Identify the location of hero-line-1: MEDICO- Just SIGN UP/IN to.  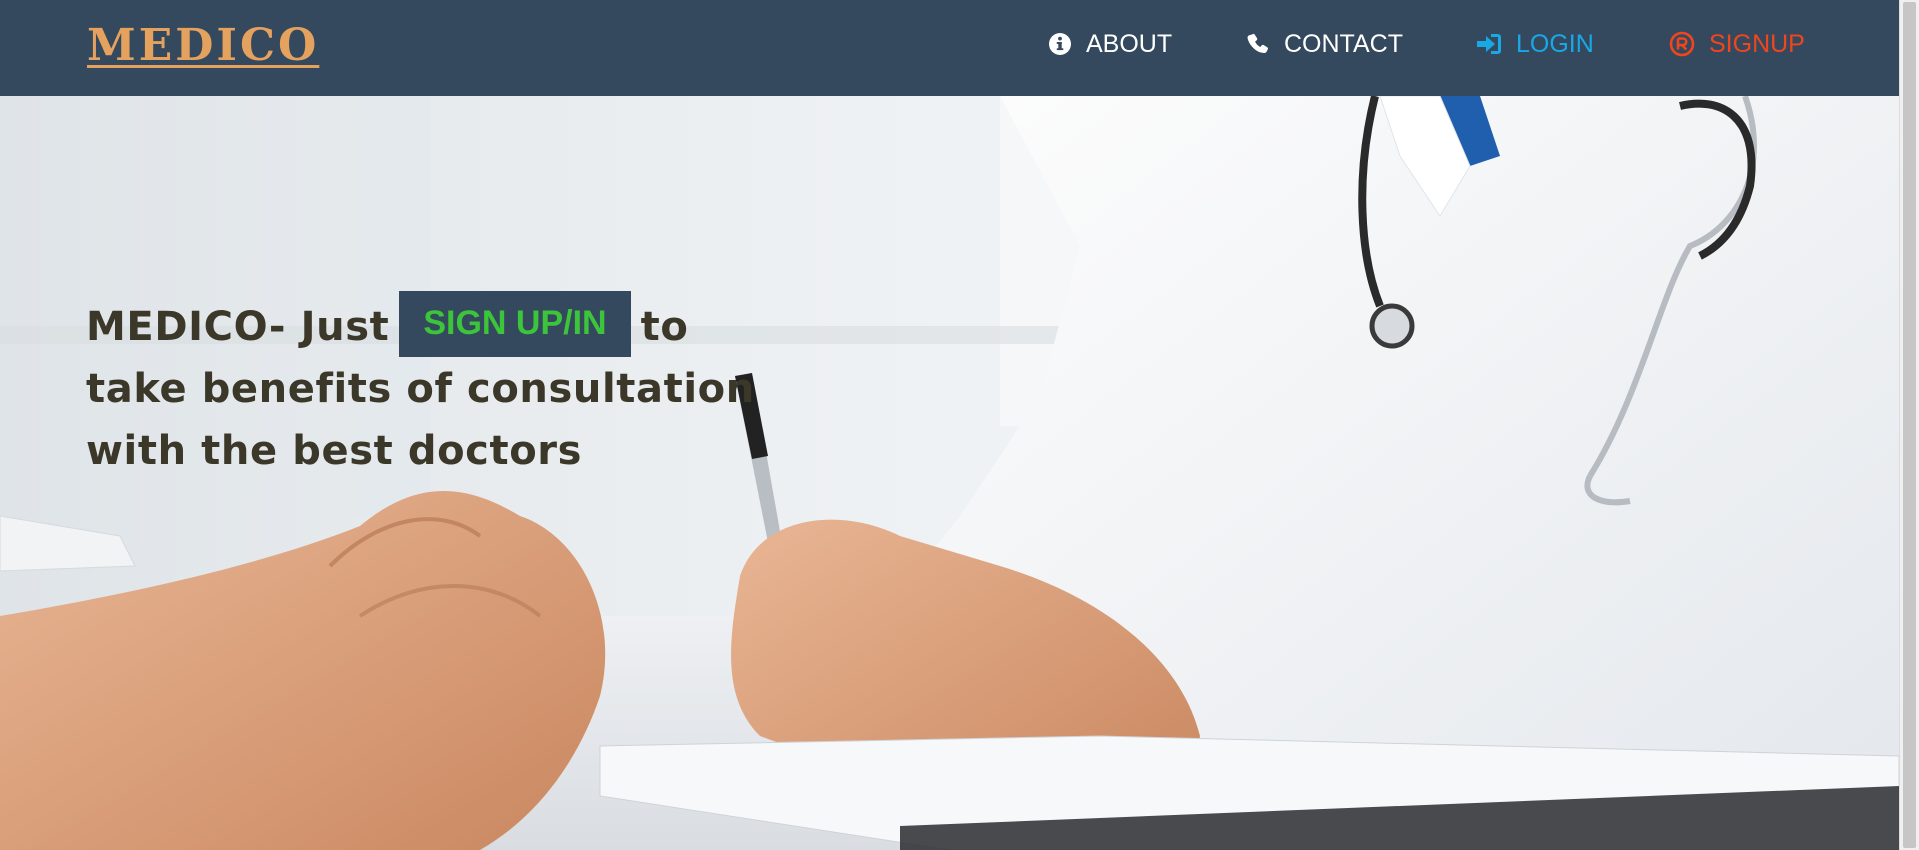
(426, 324).